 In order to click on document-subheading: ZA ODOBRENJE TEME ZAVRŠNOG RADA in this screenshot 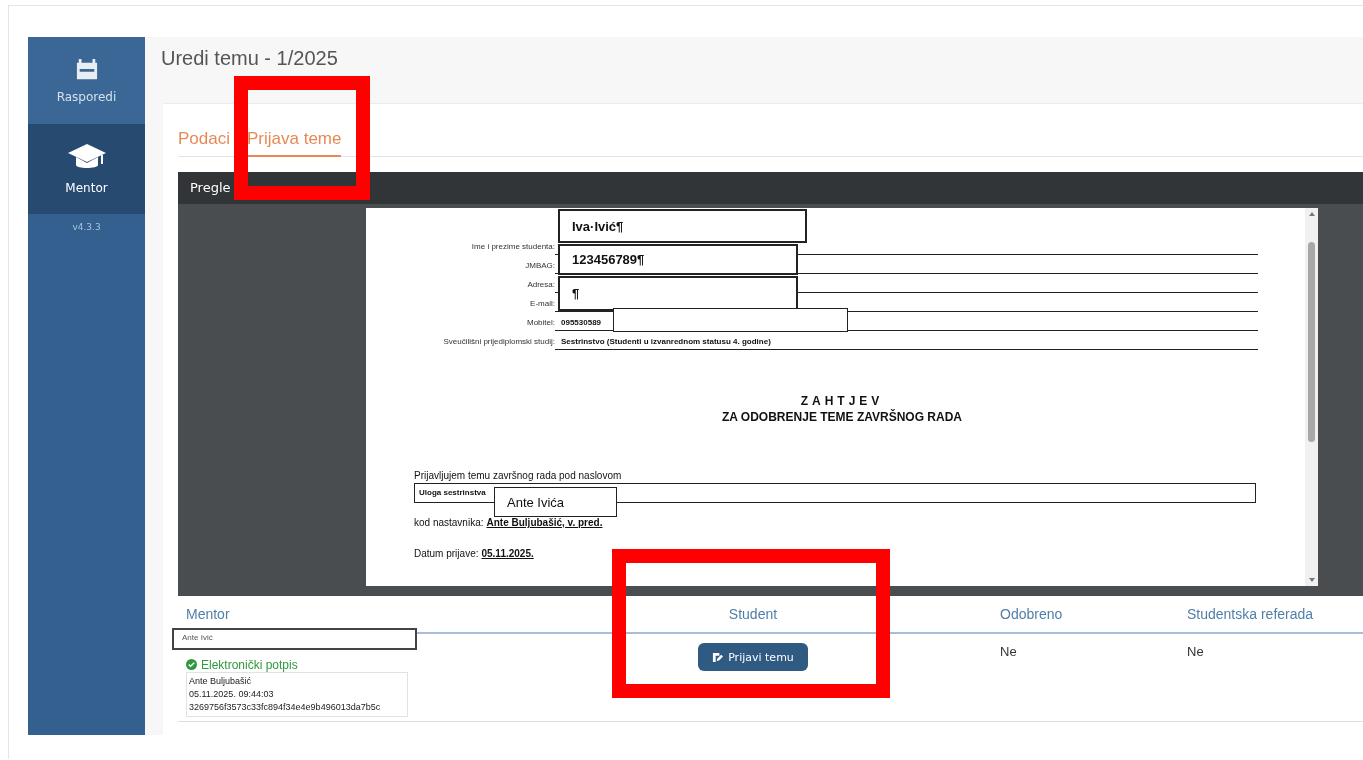, I will do `click(842, 417)`.